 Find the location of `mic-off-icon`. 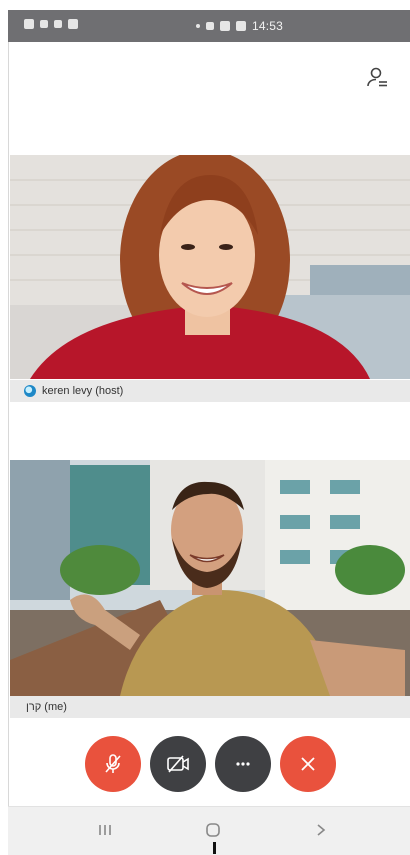

mic-off-icon is located at coordinates (113, 763).